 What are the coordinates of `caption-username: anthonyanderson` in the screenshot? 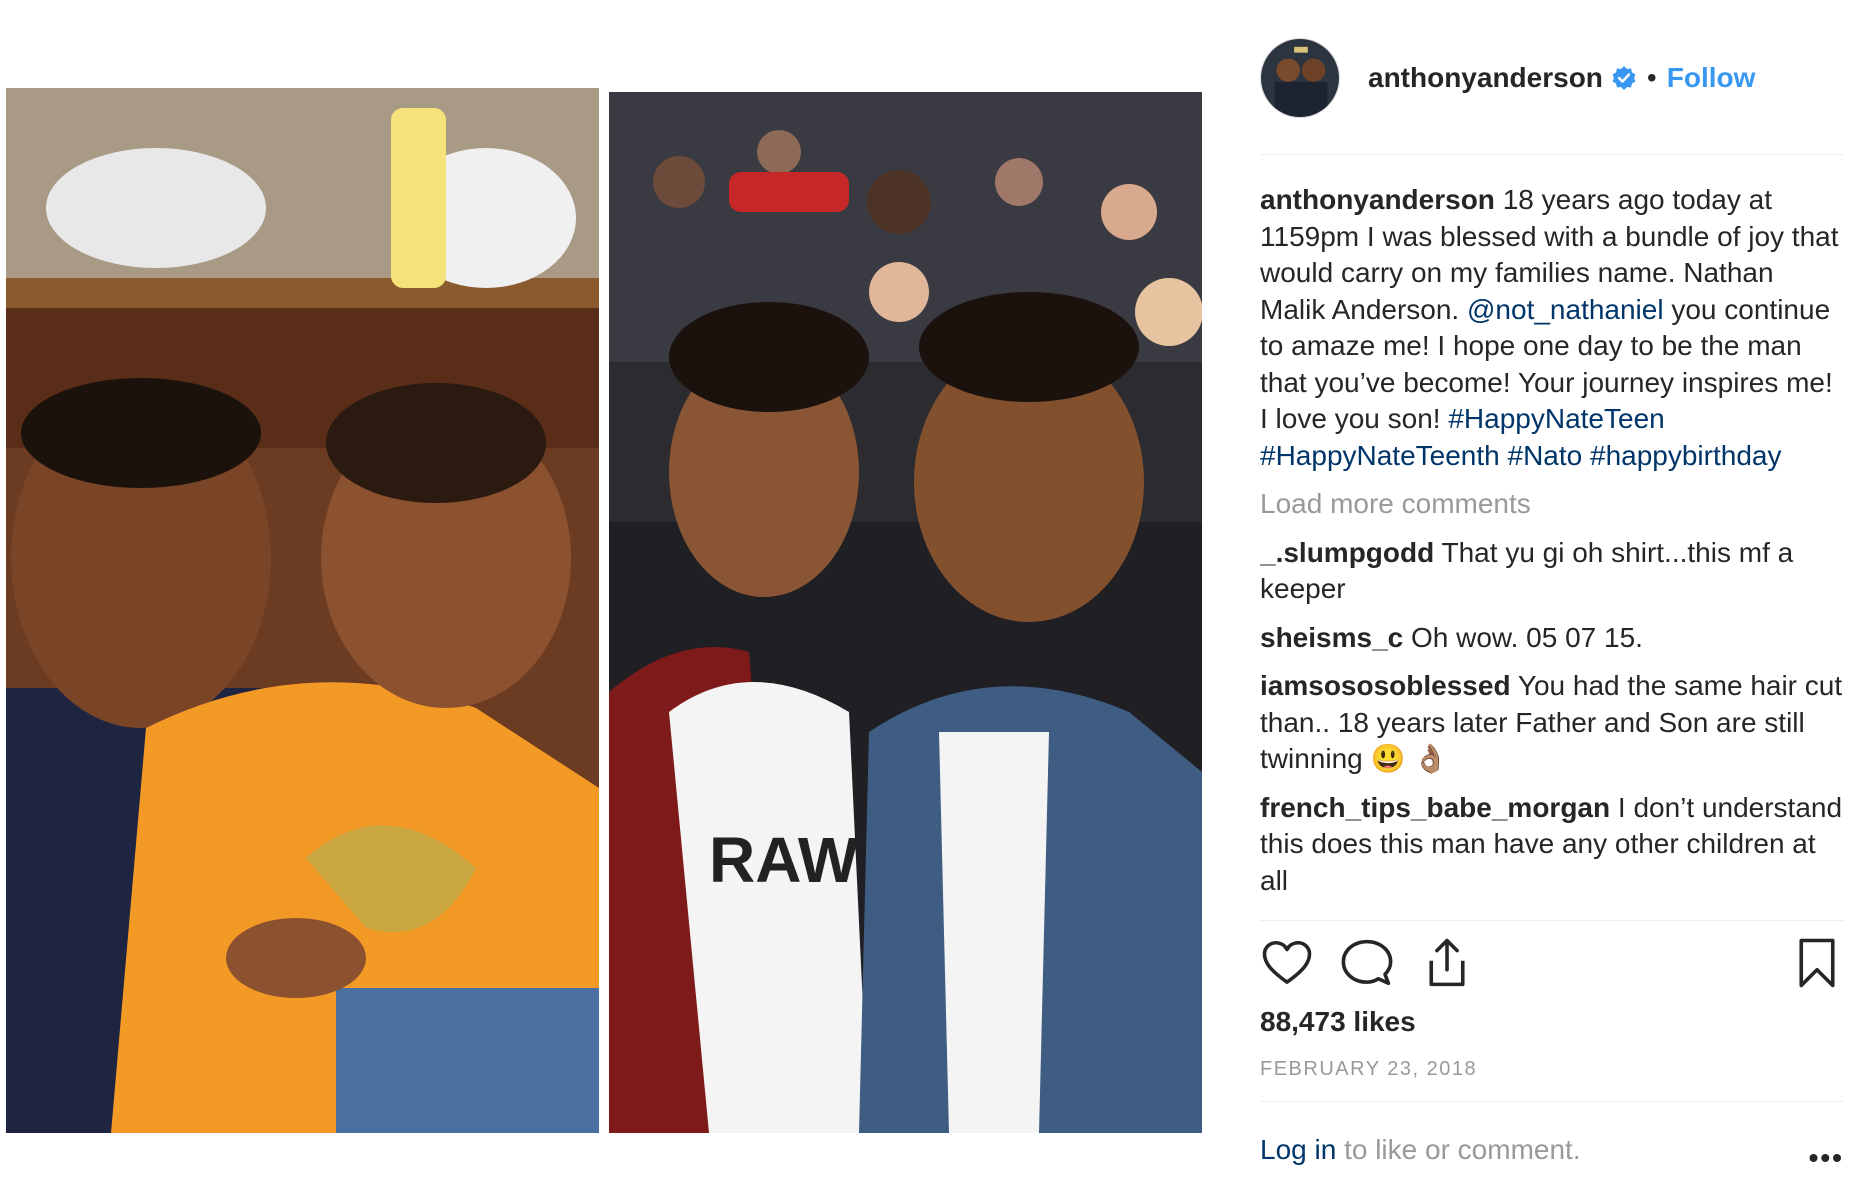 It's located at (1377, 199).